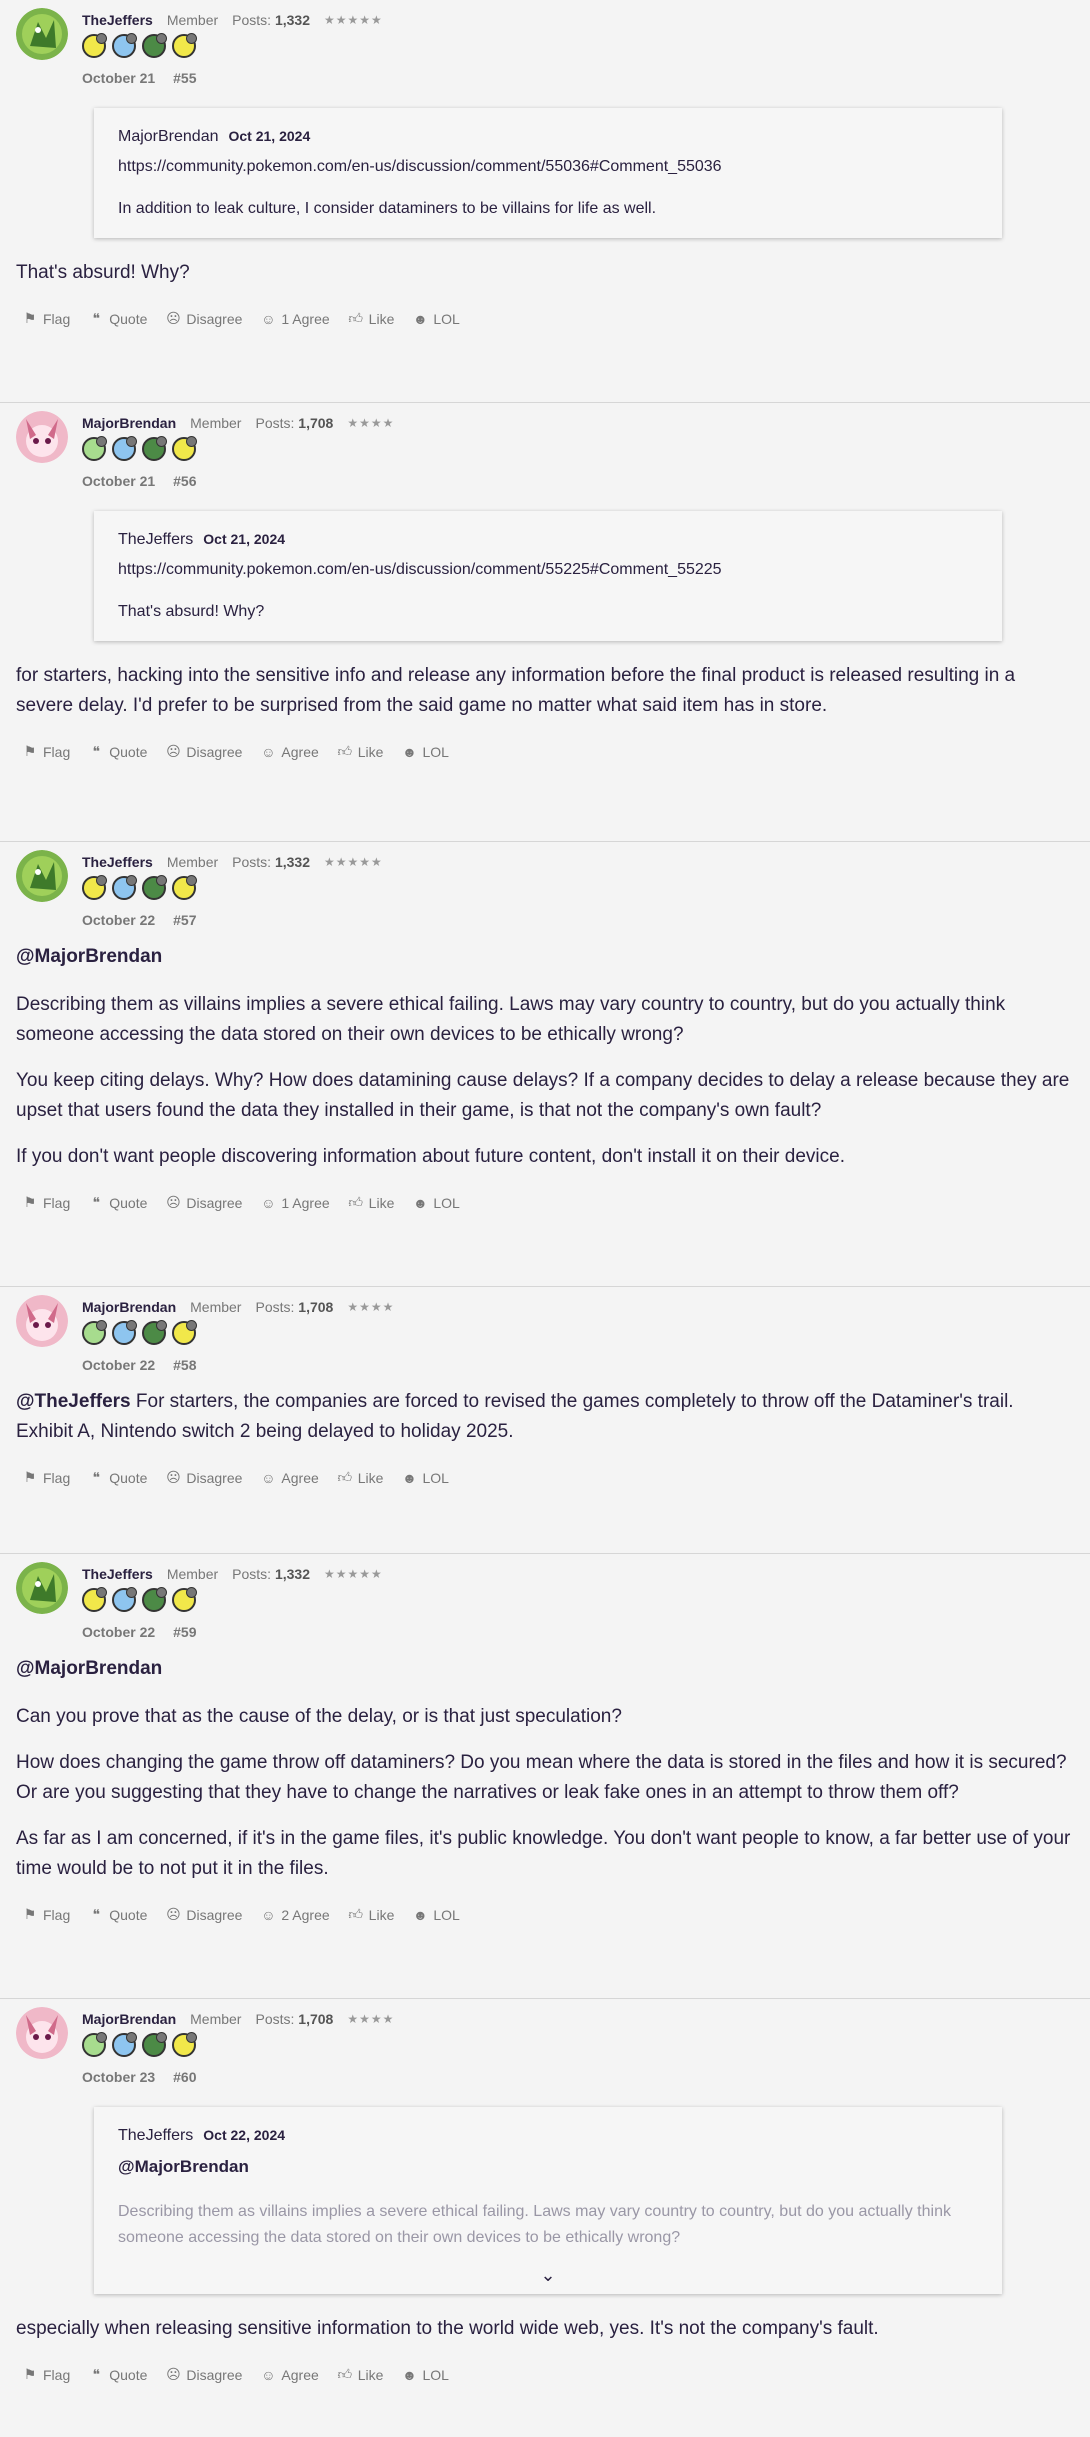 Image resolution: width=1090 pixels, height=2437 pixels. I want to click on expand-quote-button: ⌄, so click(548, 2275).